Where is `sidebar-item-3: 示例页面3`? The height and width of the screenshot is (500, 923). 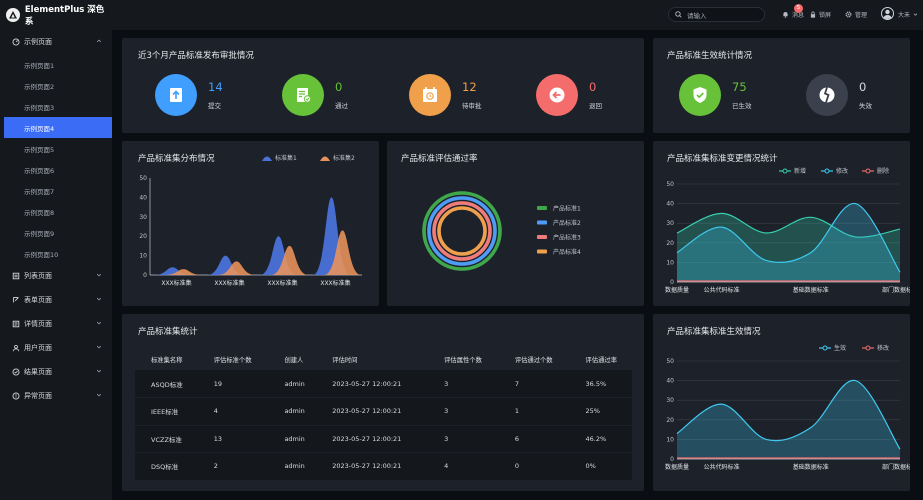 sidebar-item-3: 示例页面3 is located at coordinates (56, 106).